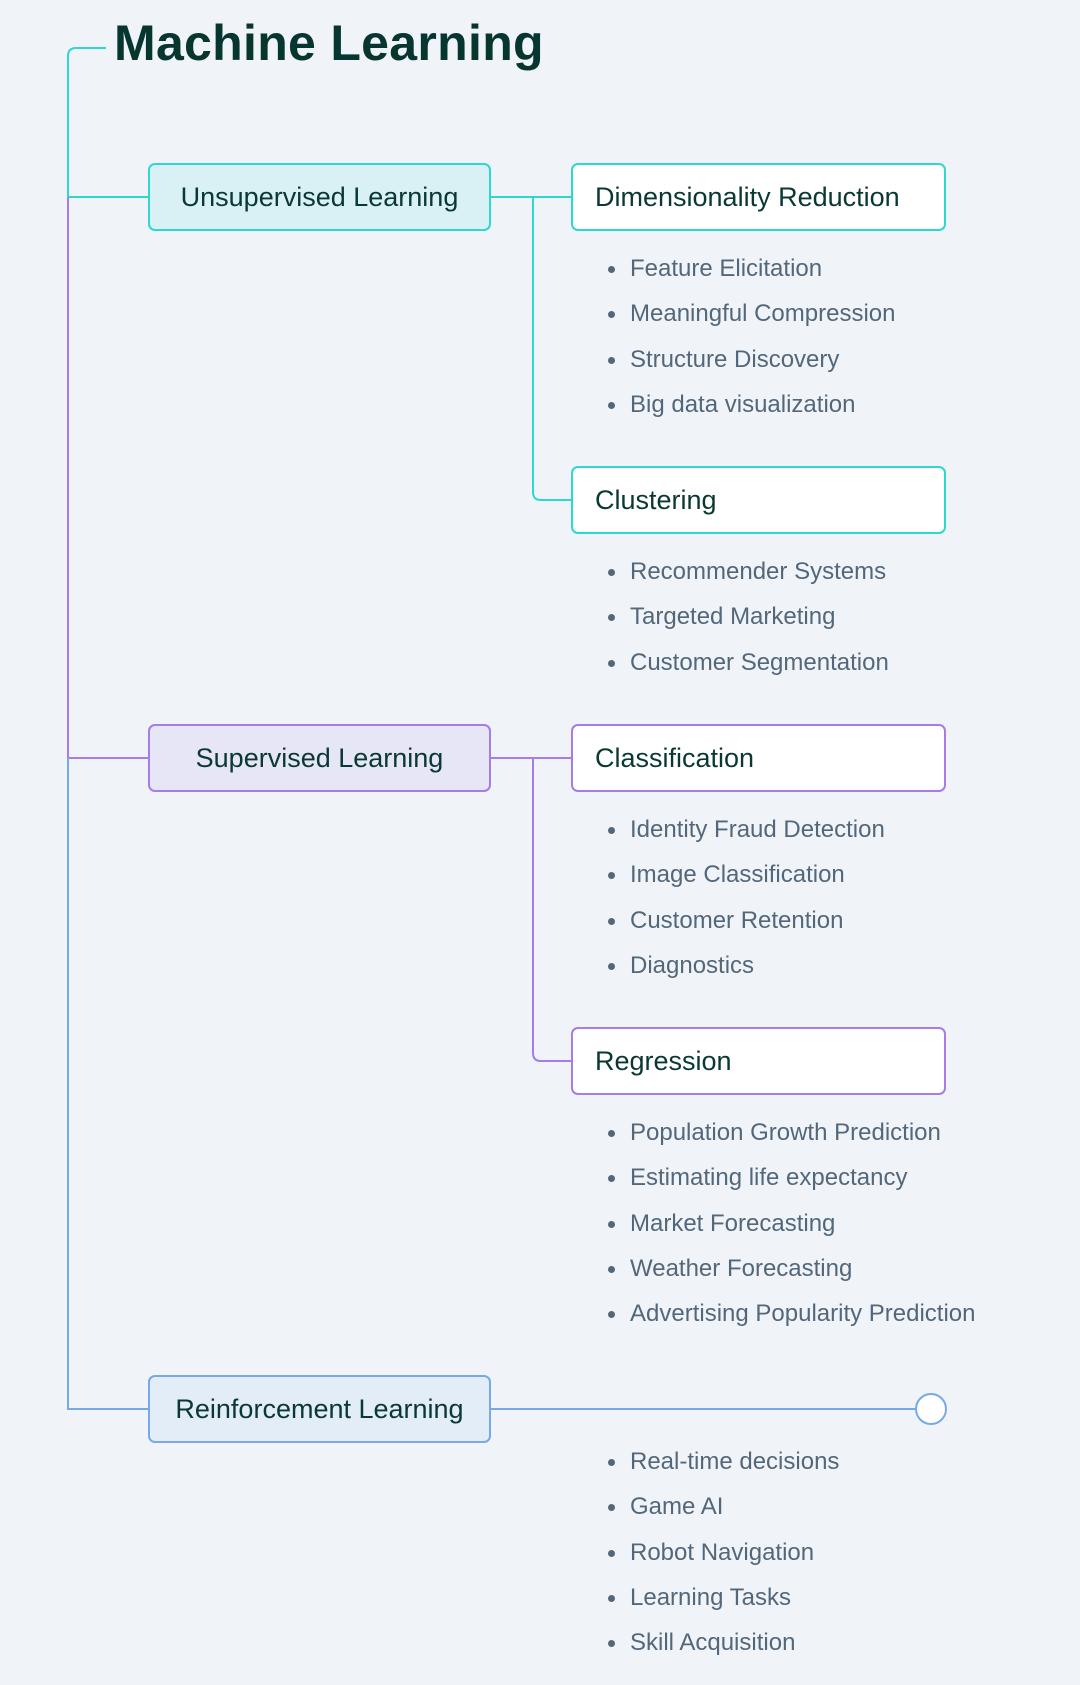  I want to click on list-item: Estimating life expectancy, so click(792, 1177).